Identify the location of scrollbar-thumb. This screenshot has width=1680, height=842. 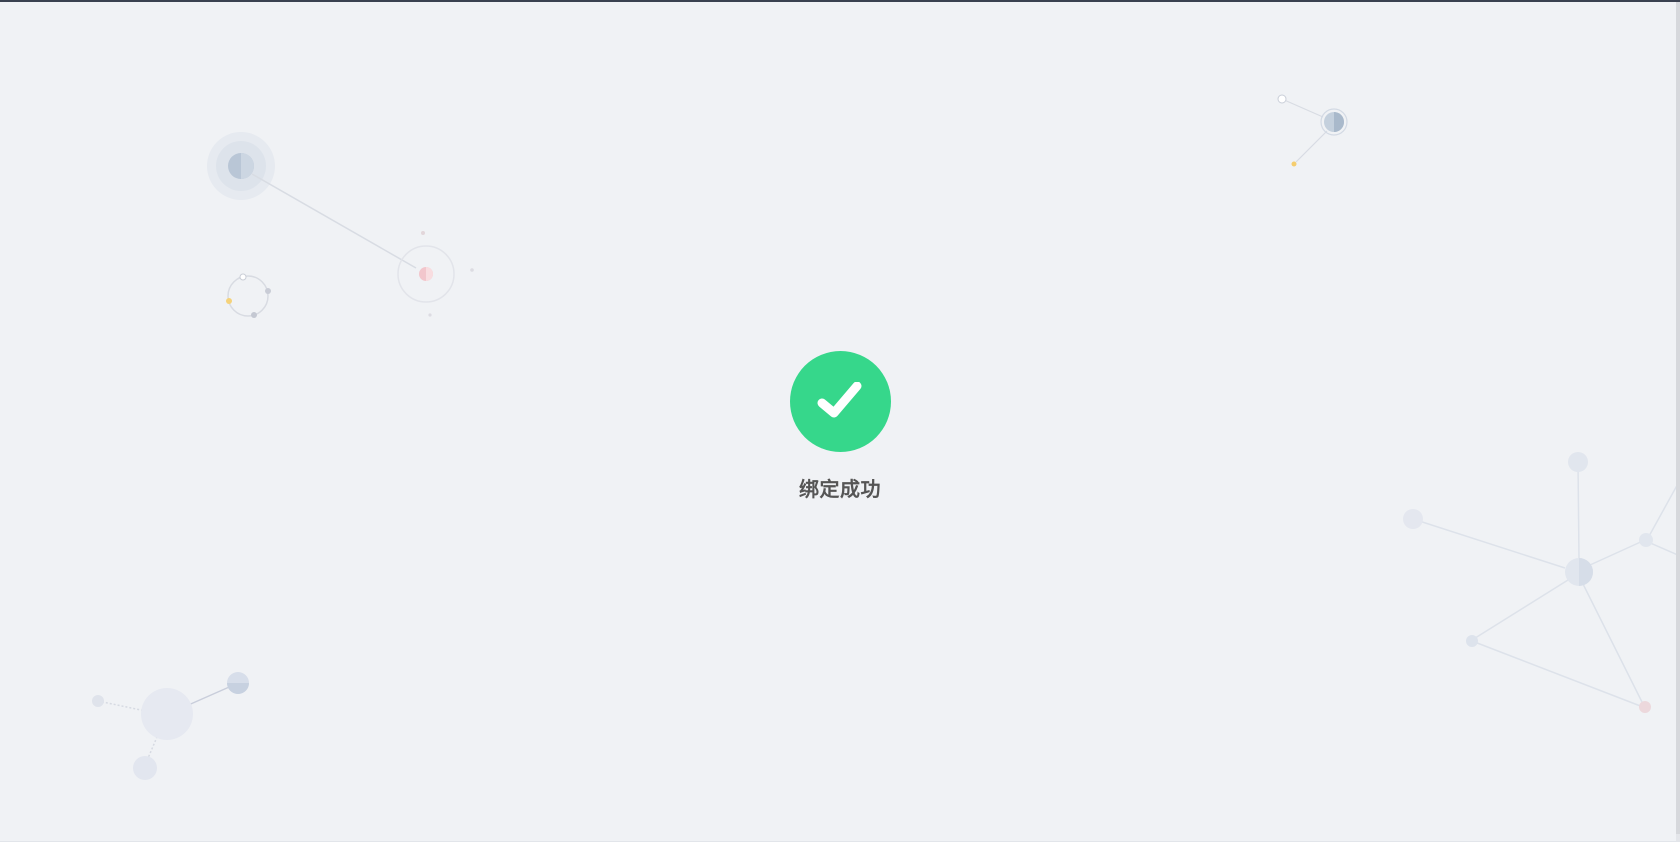
(1678, 418).